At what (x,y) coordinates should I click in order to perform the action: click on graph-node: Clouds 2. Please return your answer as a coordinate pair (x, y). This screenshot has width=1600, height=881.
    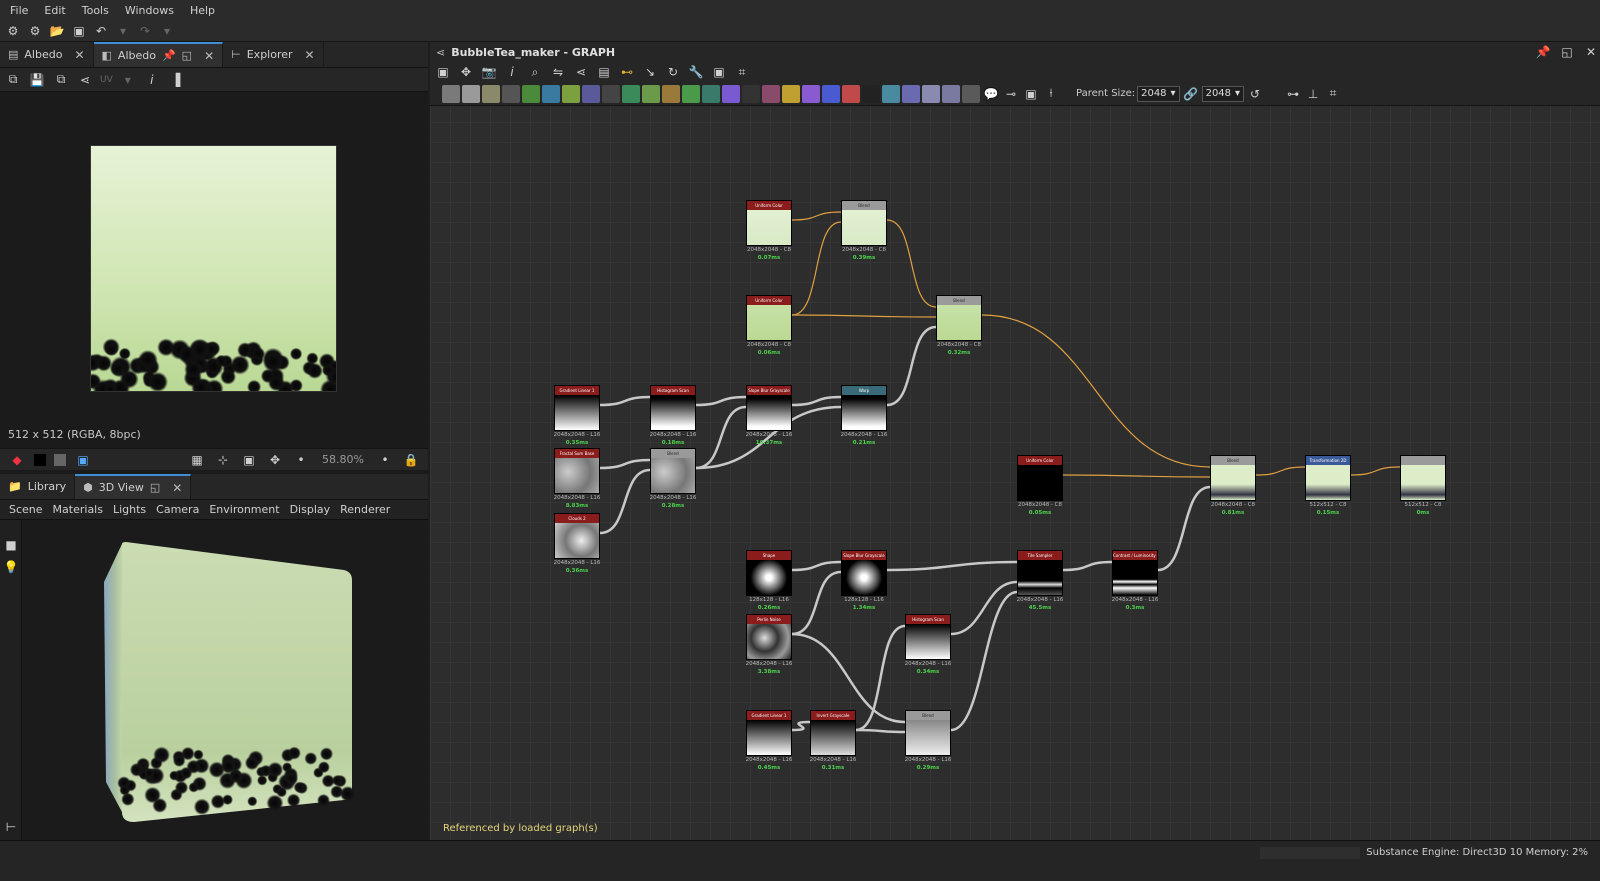
    Looking at the image, I should click on (577, 536).